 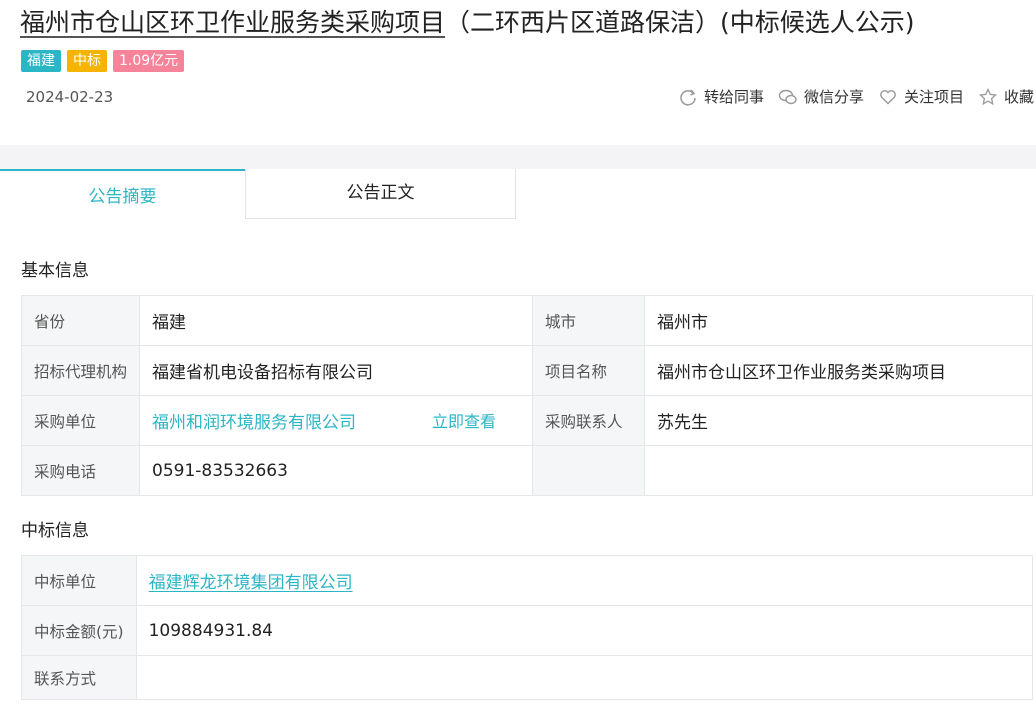 I want to click on table-row: 中标金额(元) 109884931.84, so click(x=527, y=630).